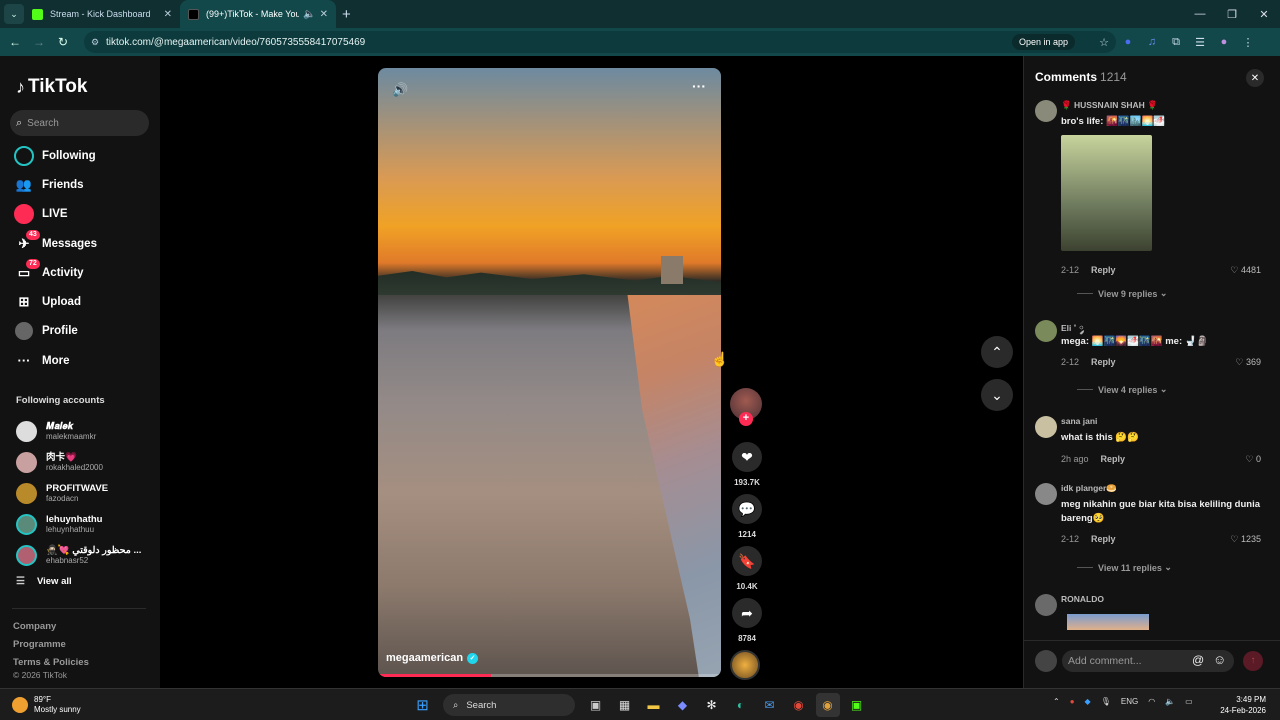 The width and height of the screenshot is (1280, 720). What do you see at coordinates (1253, 661) in the screenshot?
I see `send-button: ↑` at bounding box center [1253, 661].